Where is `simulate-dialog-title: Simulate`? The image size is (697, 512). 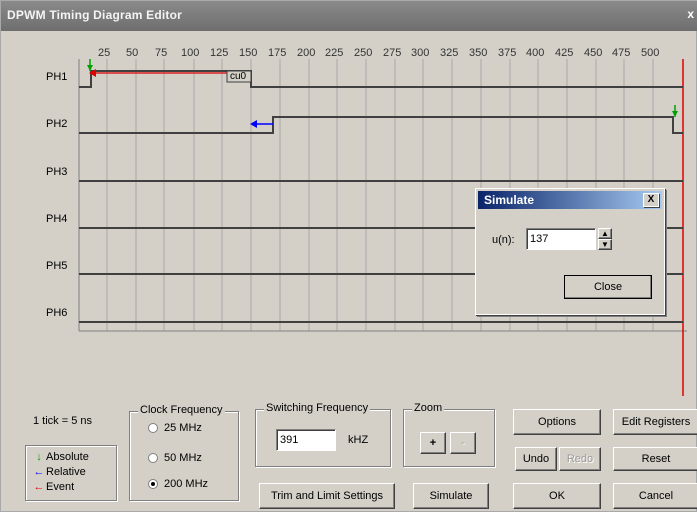 simulate-dialog-title: Simulate is located at coordinates (509, 200).